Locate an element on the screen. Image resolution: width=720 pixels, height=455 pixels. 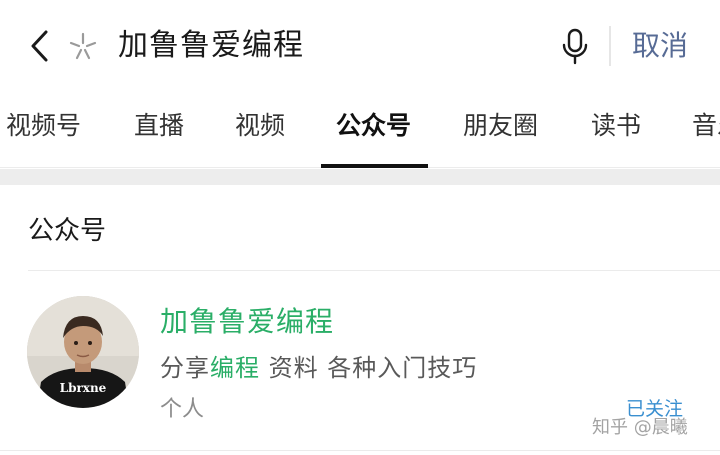
account-type: 个人 is located at coordinates (182, 409).